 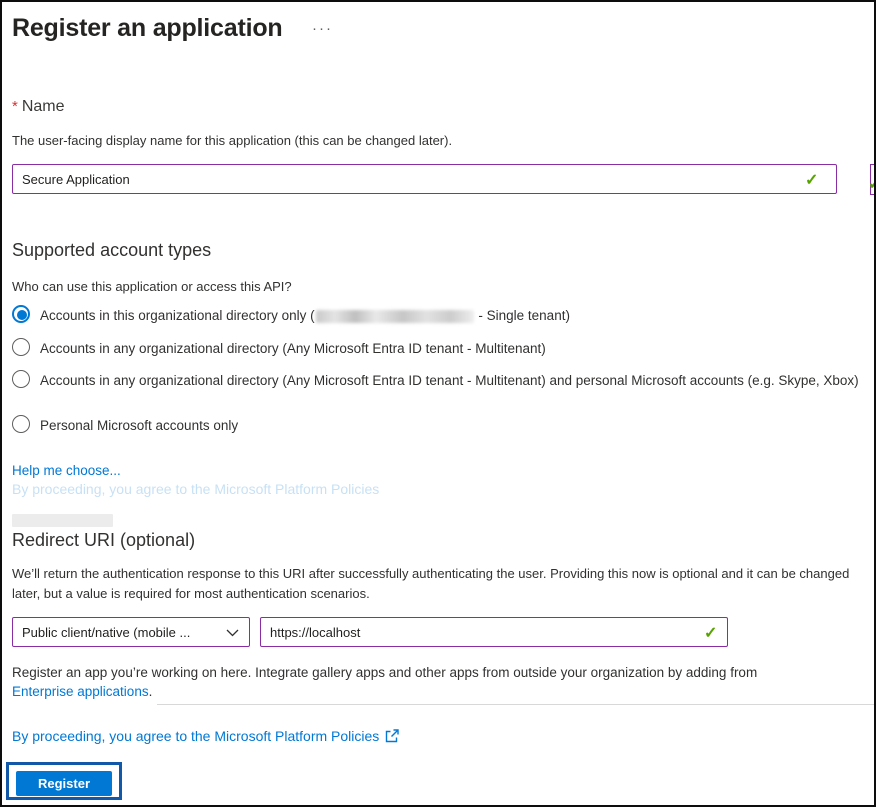 What do you see at coordinates (64, 783) in the screenshot?
I see `register-button: Register` at bounding box center [64, 783].